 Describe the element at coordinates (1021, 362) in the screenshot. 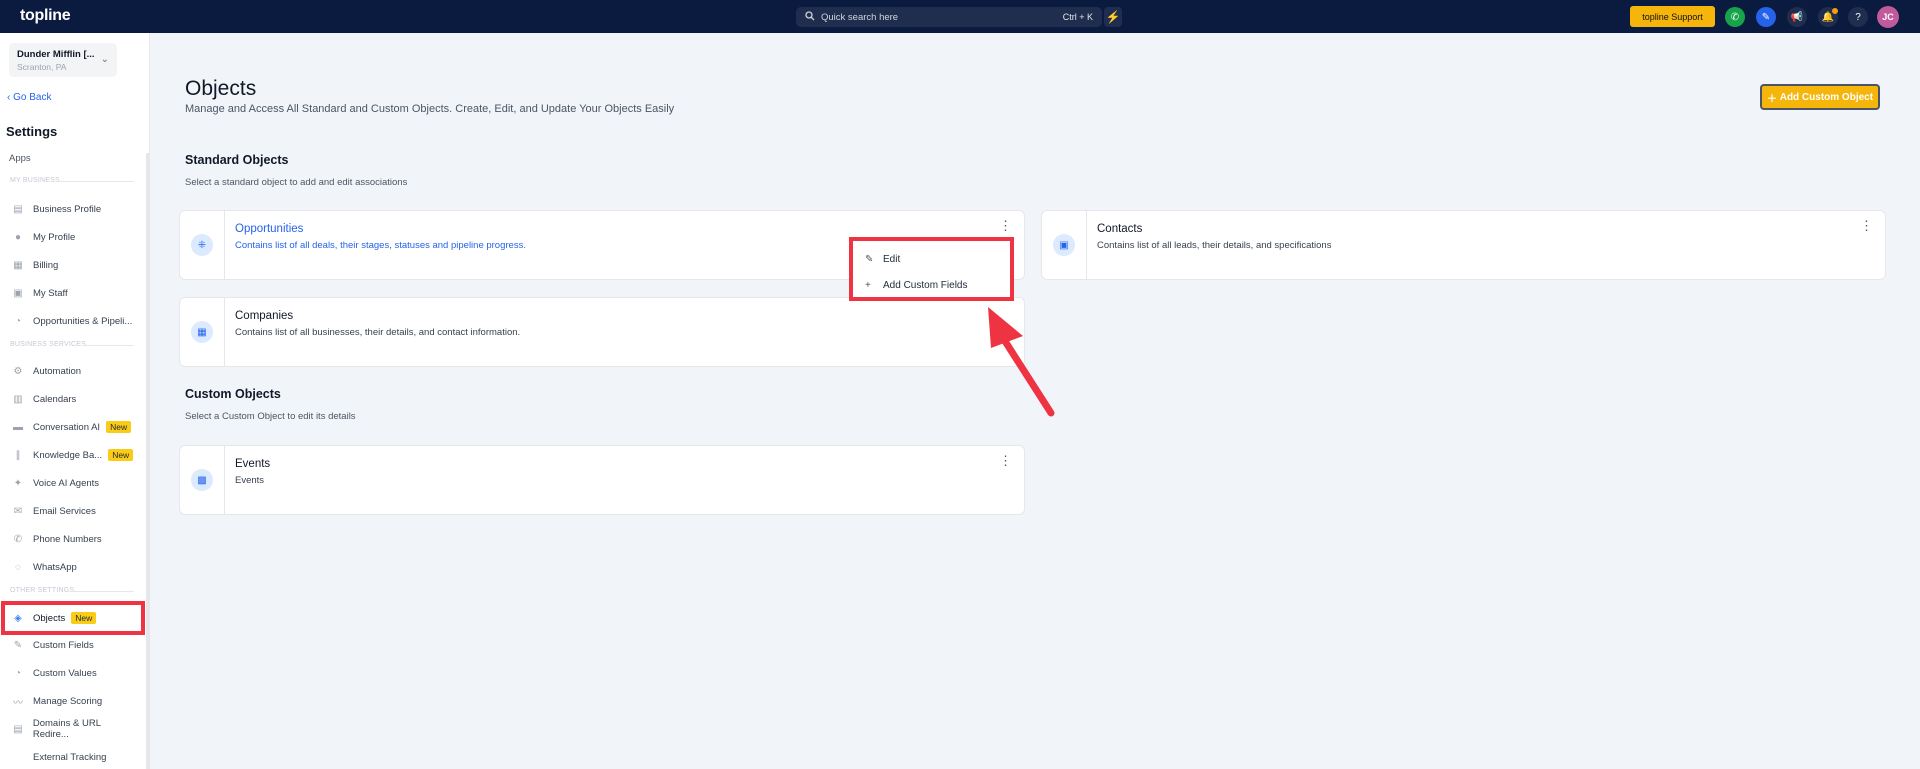

I see `annotation-arrow` at that location.